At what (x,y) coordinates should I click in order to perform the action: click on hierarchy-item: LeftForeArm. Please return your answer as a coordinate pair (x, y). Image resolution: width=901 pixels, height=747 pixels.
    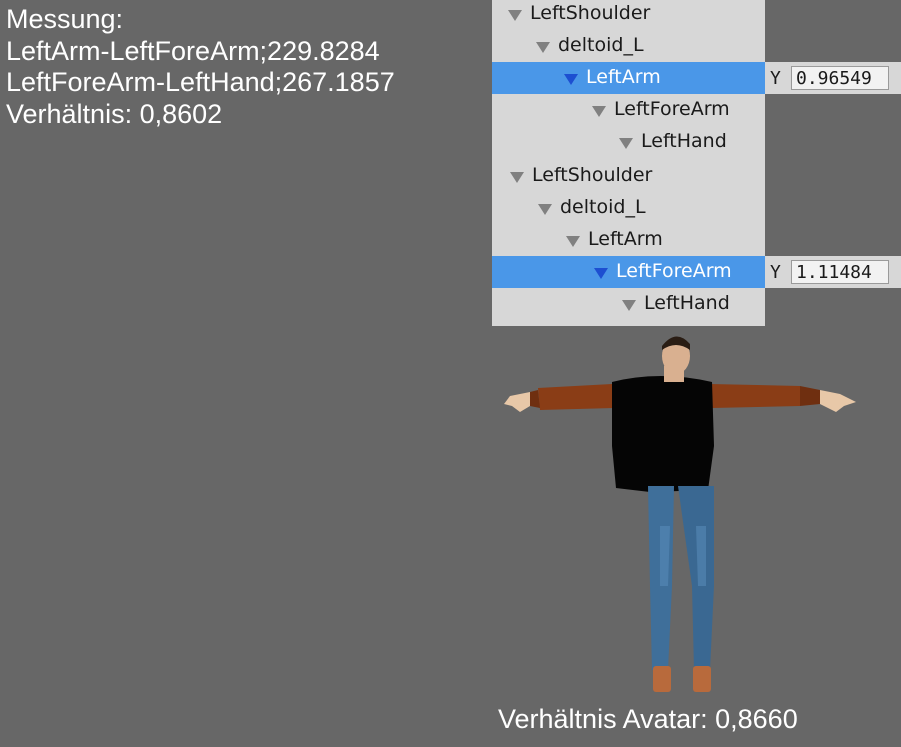
    Looking at the image, I should click on (628, 110).